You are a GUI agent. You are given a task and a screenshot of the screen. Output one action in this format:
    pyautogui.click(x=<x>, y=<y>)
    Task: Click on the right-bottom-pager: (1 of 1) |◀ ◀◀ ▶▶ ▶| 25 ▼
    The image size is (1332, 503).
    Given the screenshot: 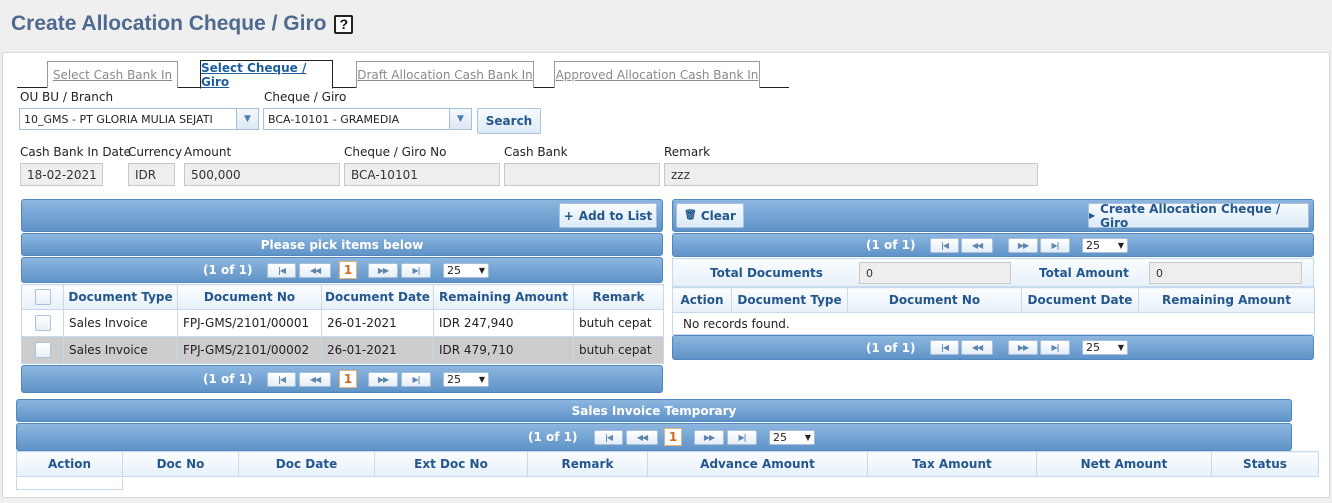 What is the action you would take?
    pyautogui.click(x=993, y=347)
    